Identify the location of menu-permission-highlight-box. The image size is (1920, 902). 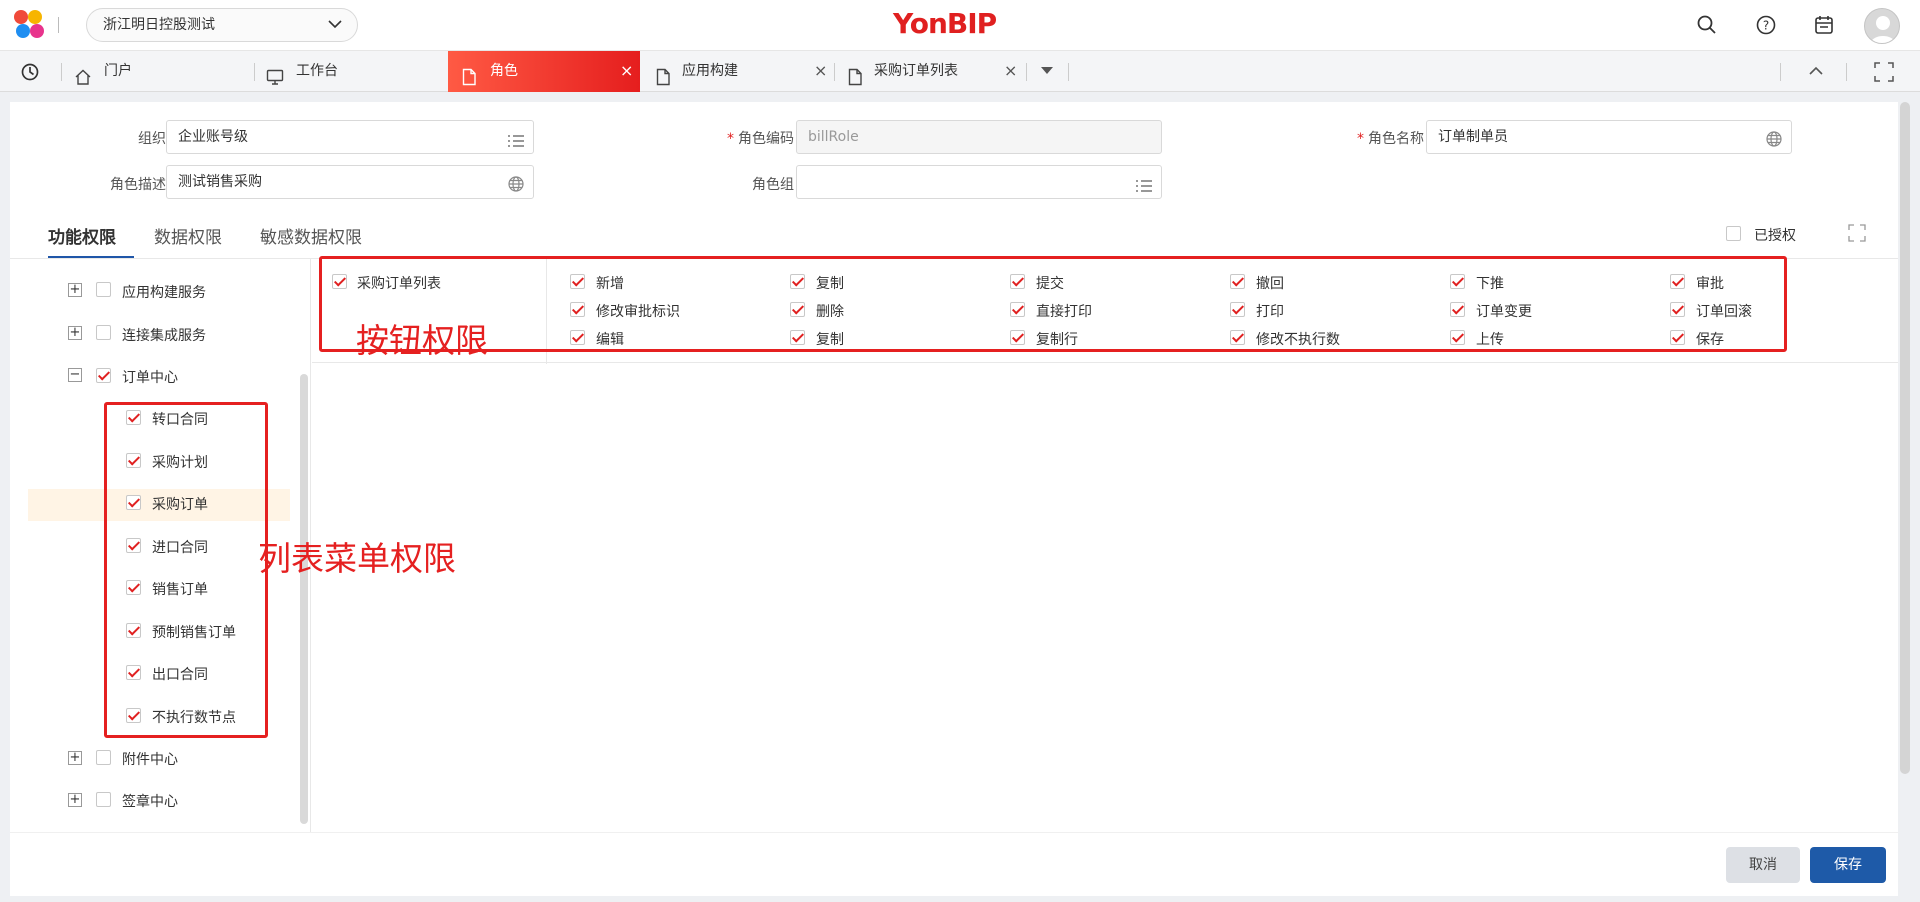
(186, 570).